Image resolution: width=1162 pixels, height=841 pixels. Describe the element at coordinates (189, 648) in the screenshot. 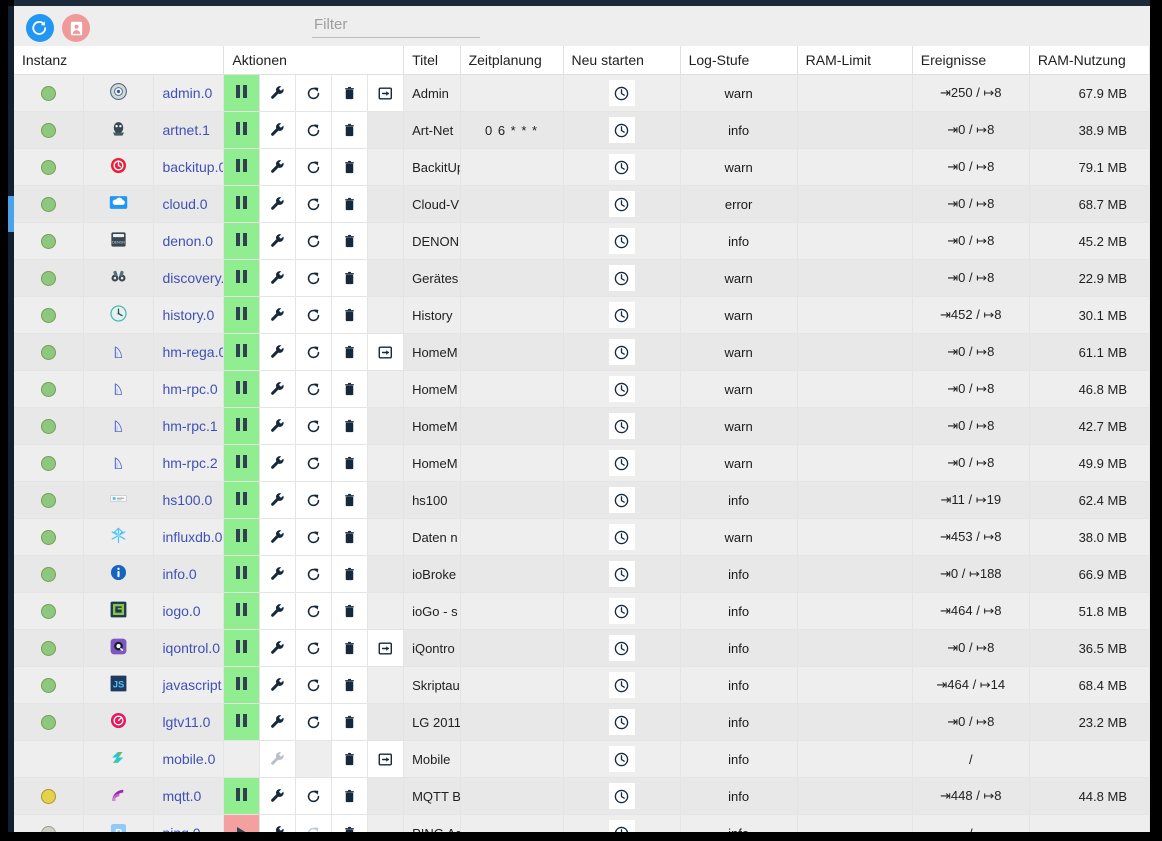

I see `instance-name-cell: iqontrol.0` at that location.